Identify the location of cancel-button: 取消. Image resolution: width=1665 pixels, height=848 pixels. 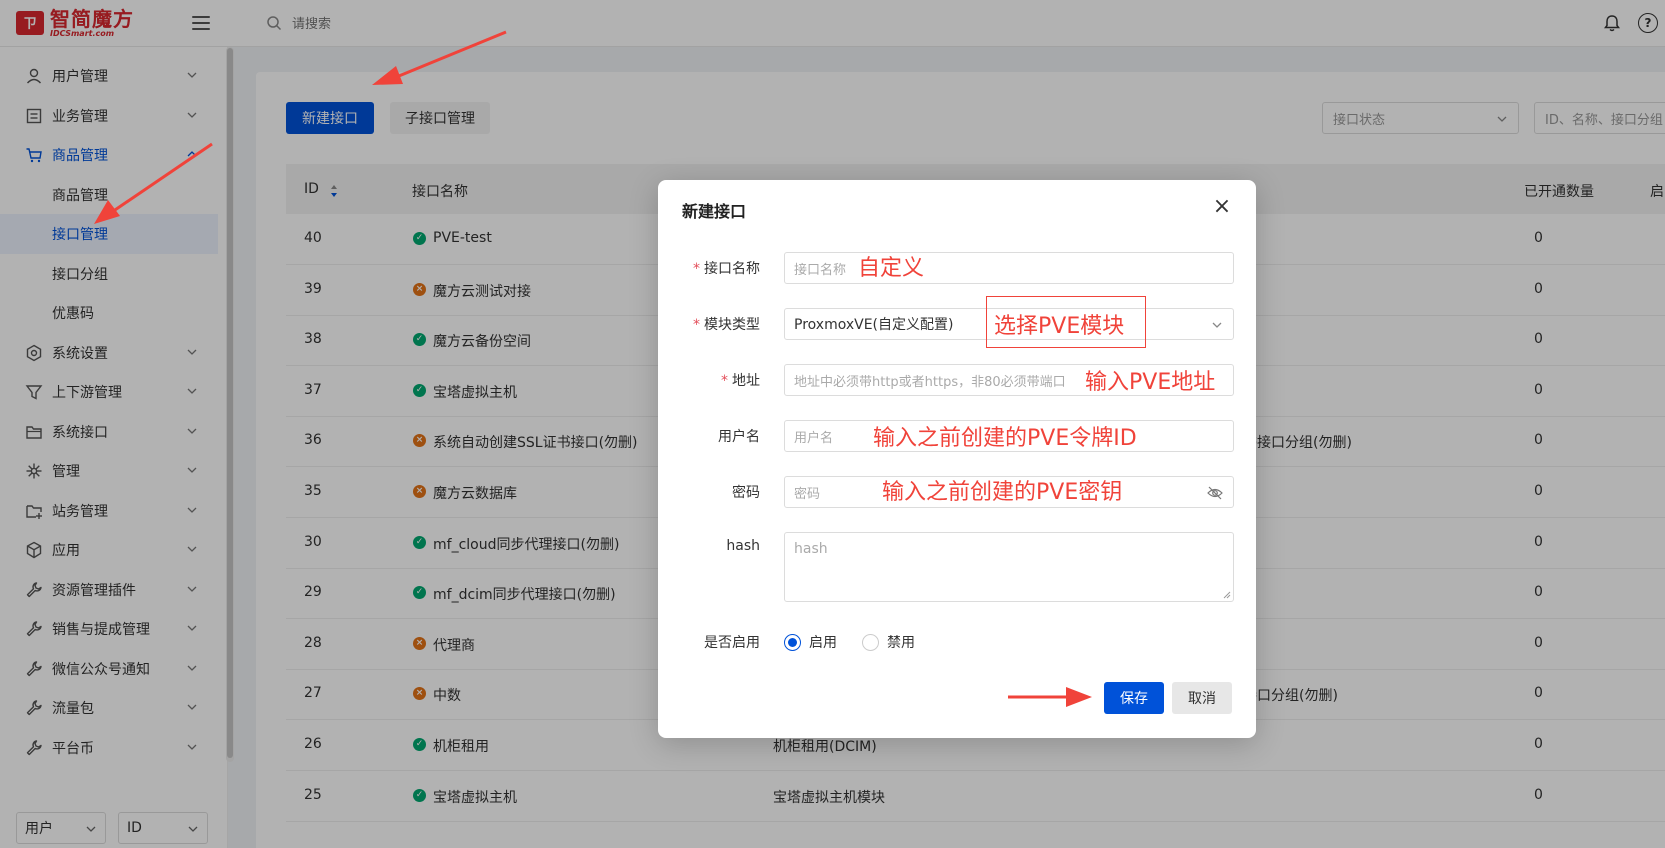
(1202, 698).